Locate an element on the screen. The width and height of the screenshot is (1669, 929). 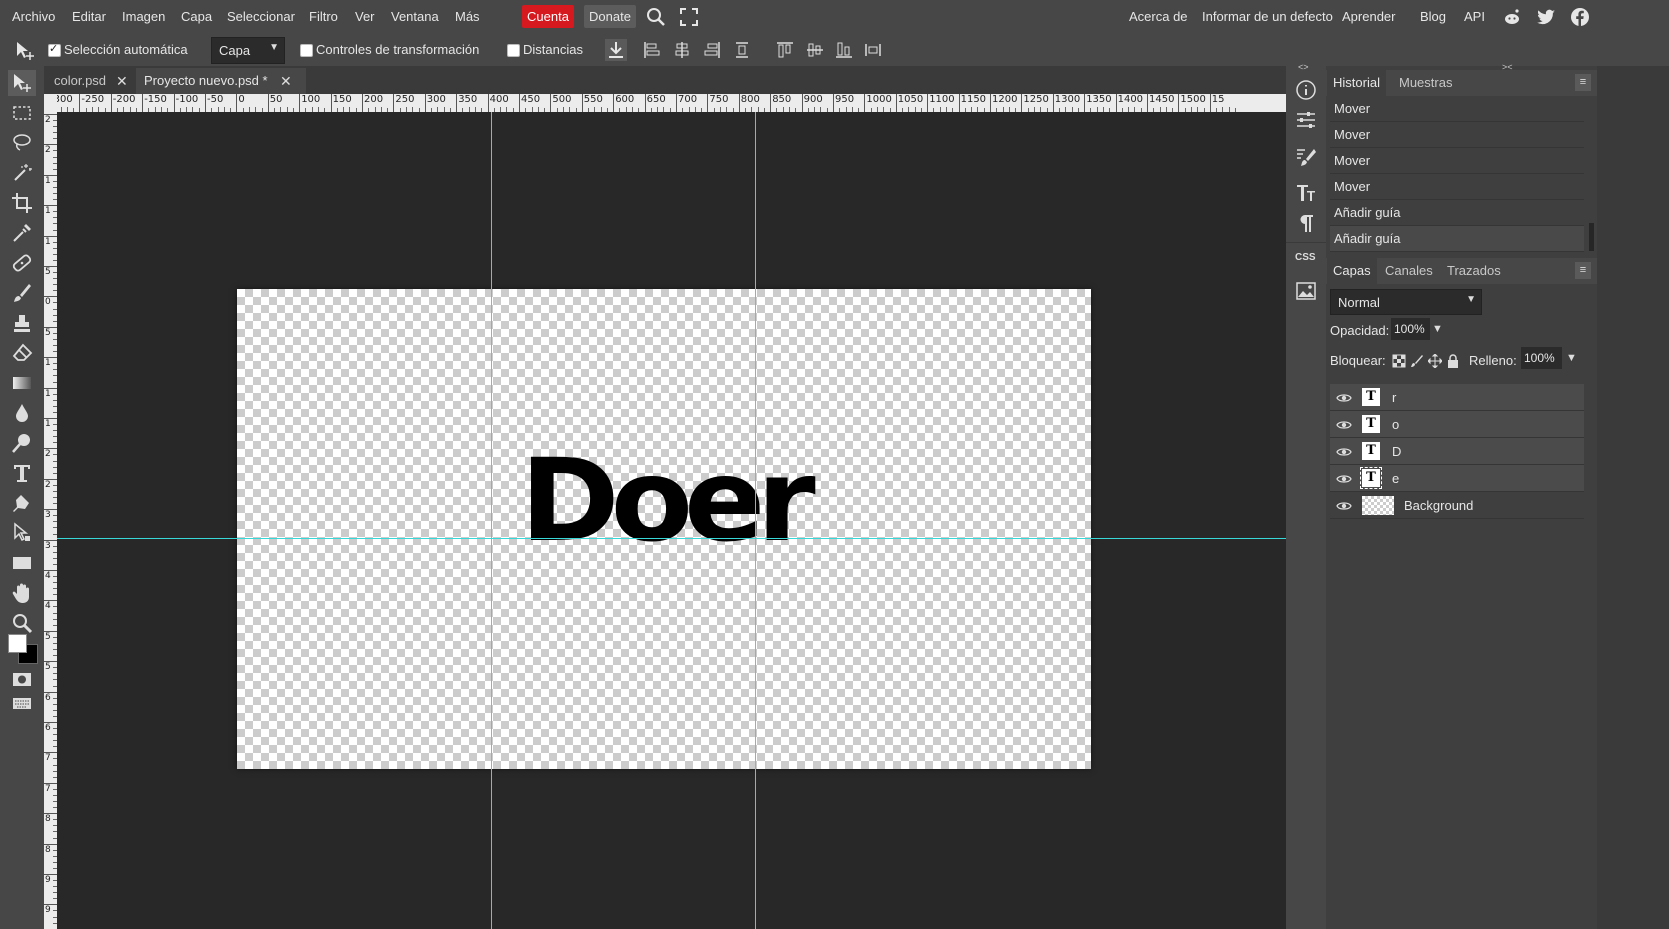
lasso-tool is located at coordinates (22, 143).